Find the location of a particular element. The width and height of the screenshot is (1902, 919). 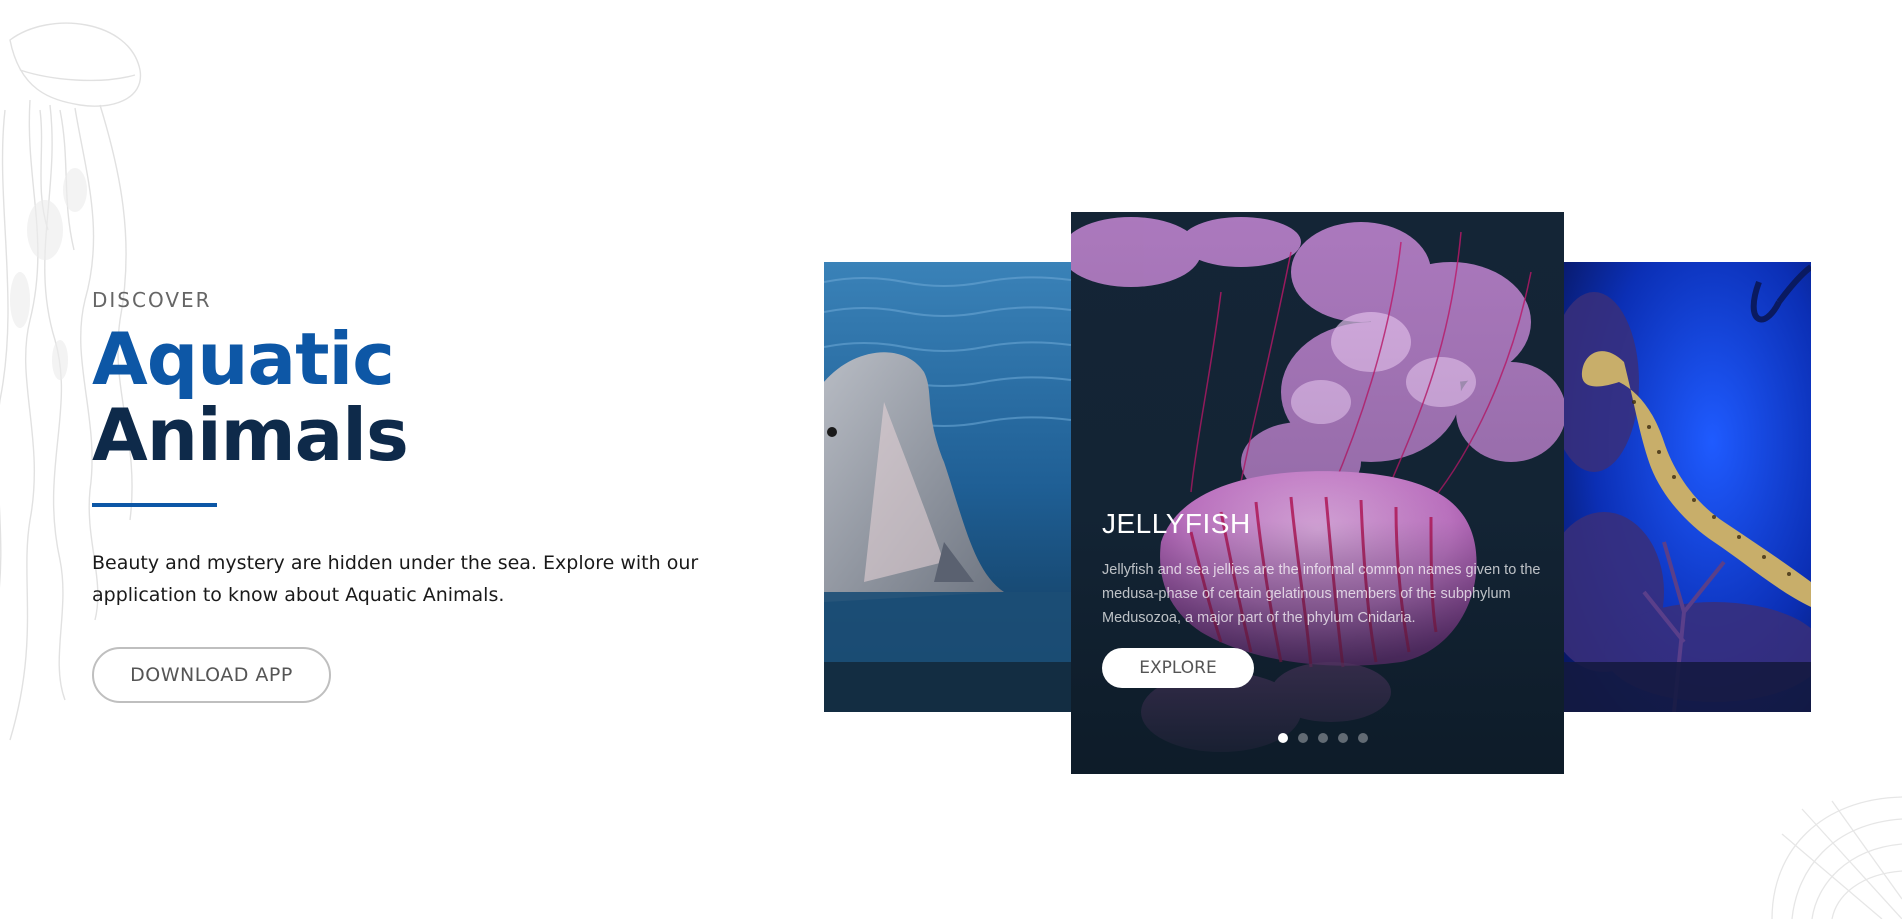

hero-eyebrow: DISCOVER is located at coordinates (152, 300).